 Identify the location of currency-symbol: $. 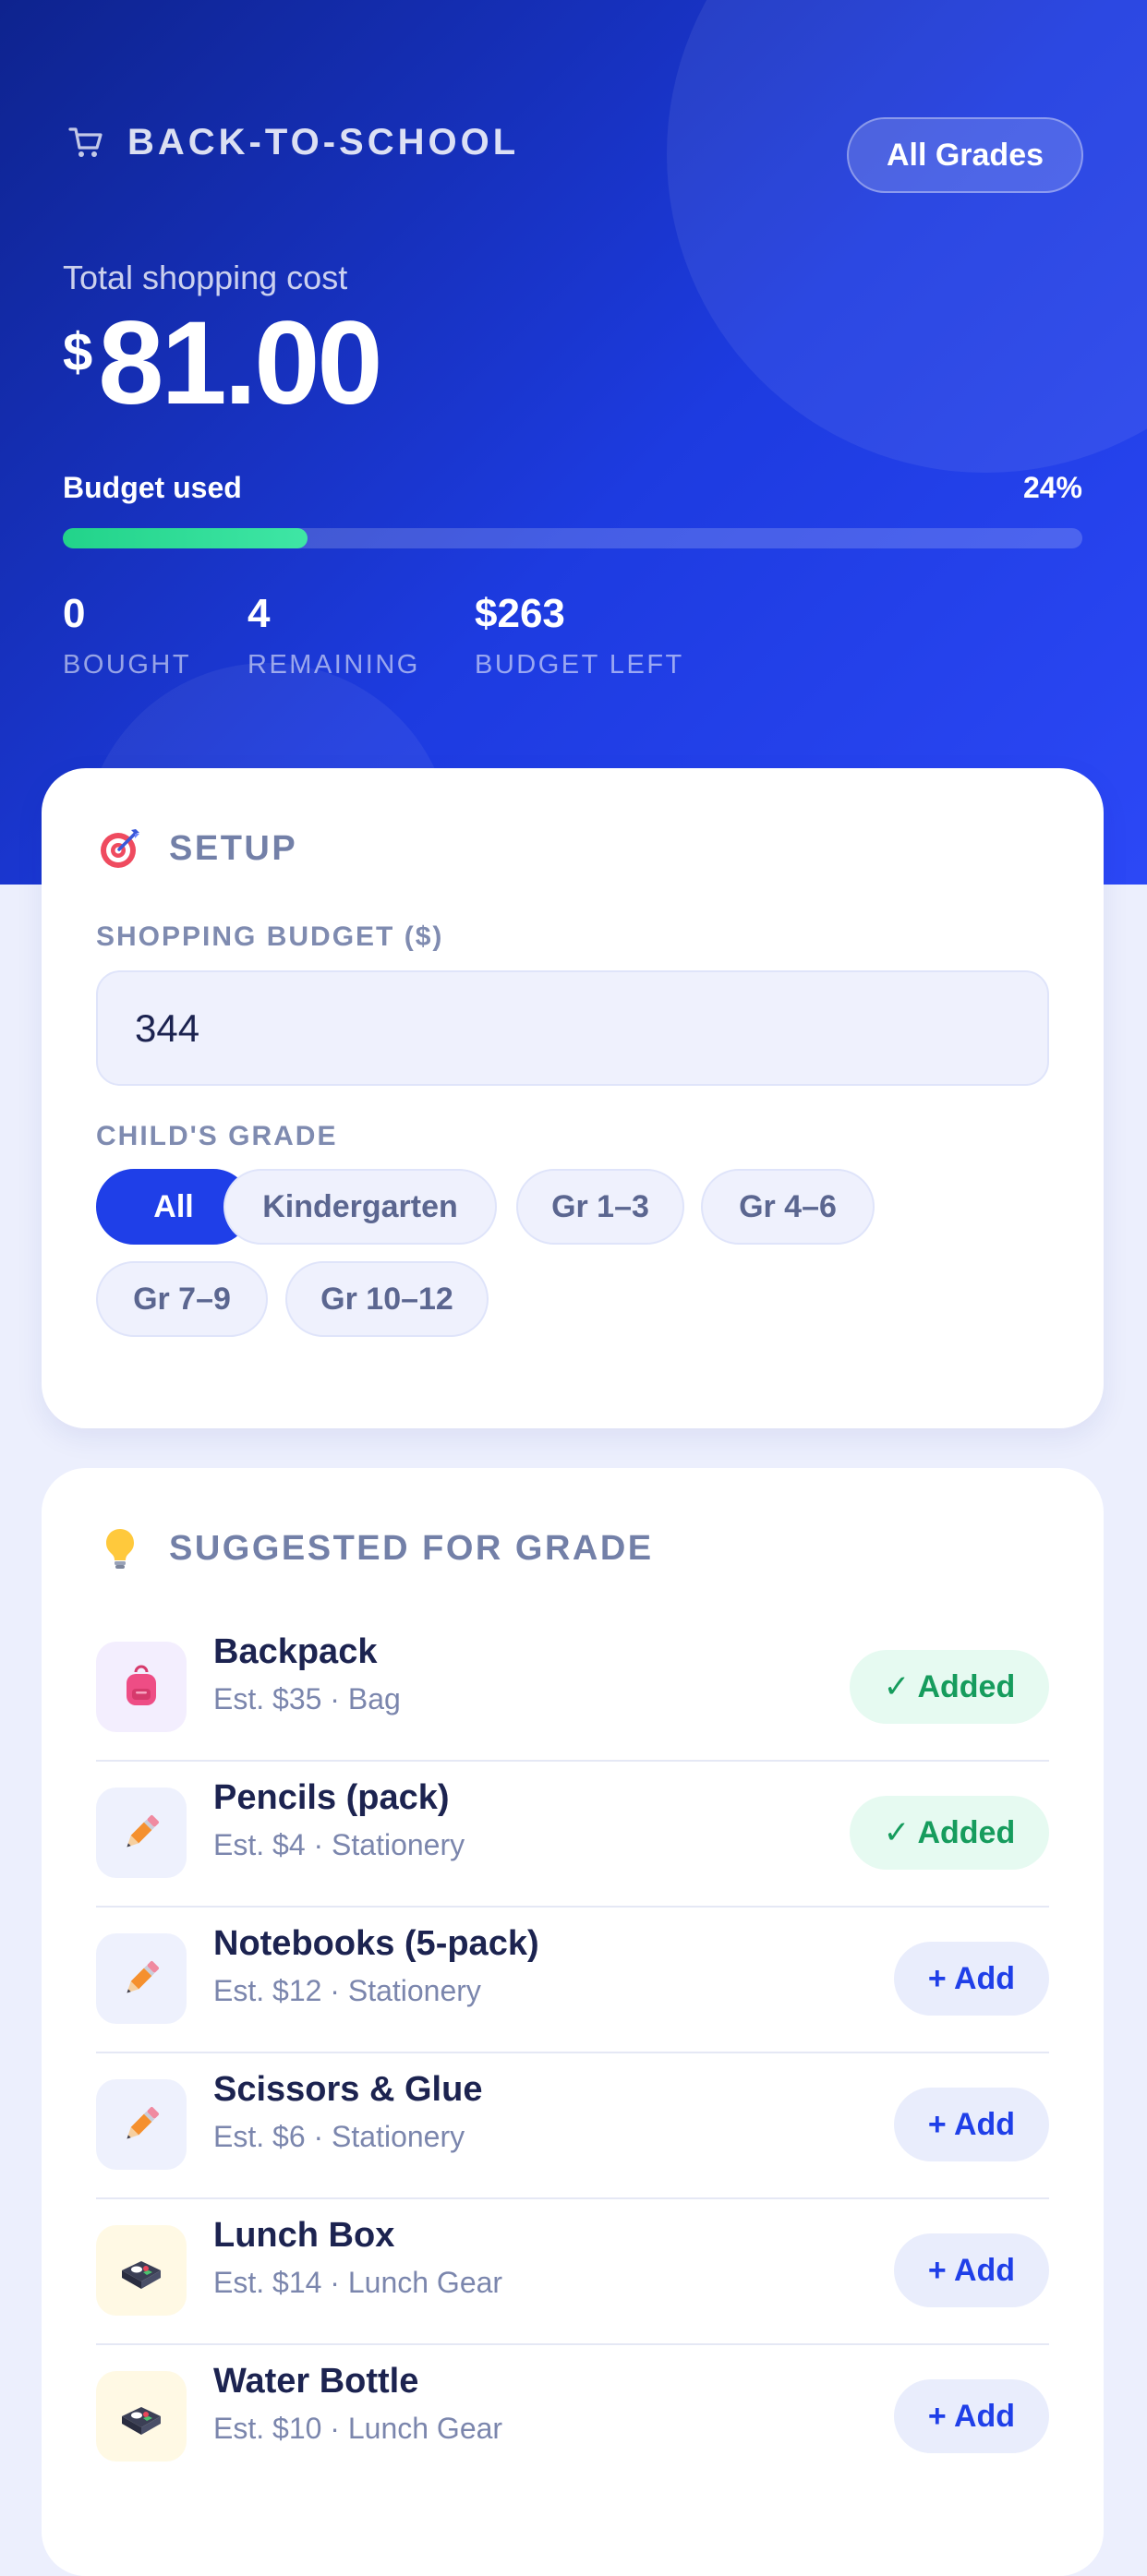
(78, 352).